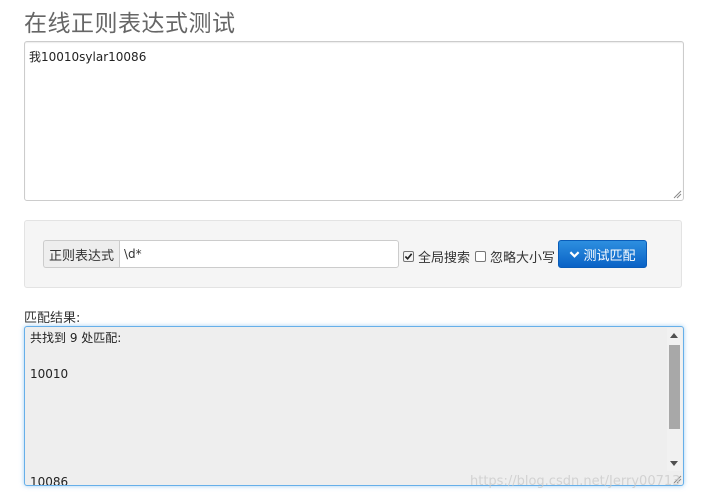  I want to click on vertical-scrollbar, so click(674, 399).